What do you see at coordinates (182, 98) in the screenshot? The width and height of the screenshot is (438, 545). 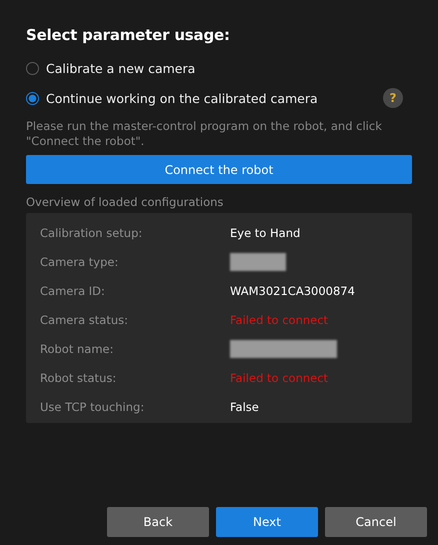 I see `option-label: Continue working on the calibrated camera` at bounding box center [182, 98].